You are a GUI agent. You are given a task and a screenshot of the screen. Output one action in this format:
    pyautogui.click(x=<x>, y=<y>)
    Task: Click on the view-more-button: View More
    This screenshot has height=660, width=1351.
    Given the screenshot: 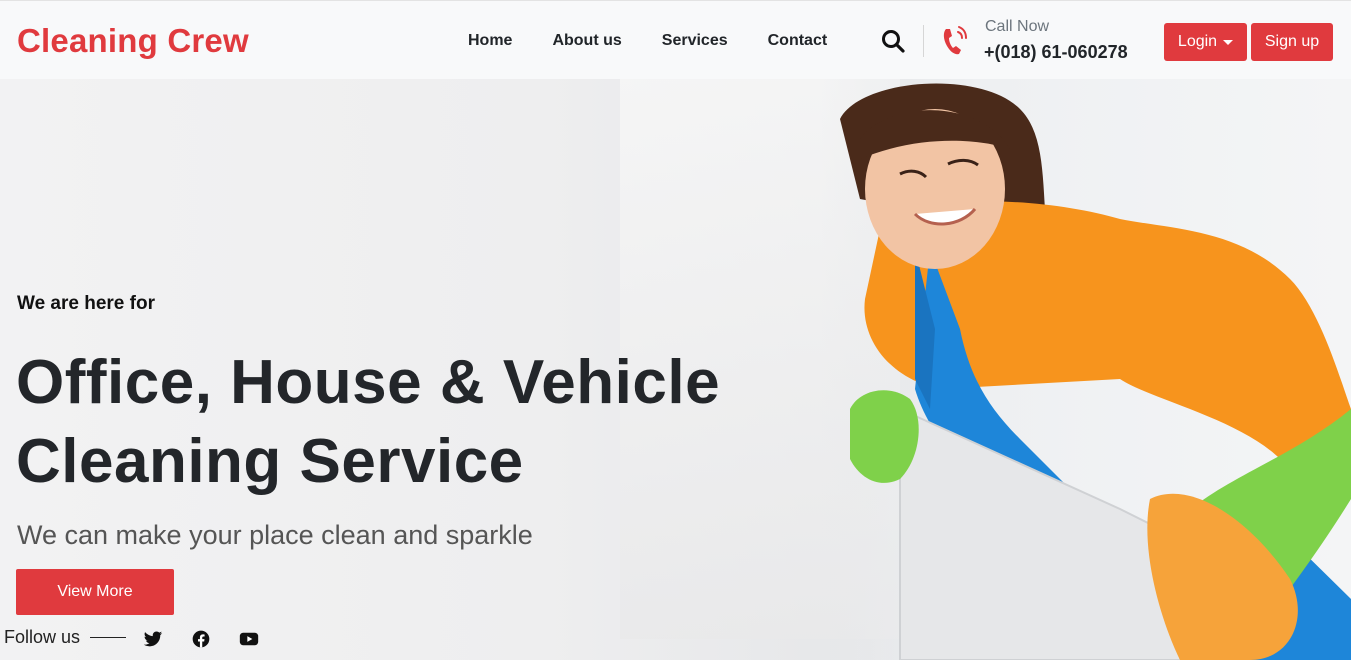 What is the action you would take?
    pyautogui.click(x=95, y=592)
    